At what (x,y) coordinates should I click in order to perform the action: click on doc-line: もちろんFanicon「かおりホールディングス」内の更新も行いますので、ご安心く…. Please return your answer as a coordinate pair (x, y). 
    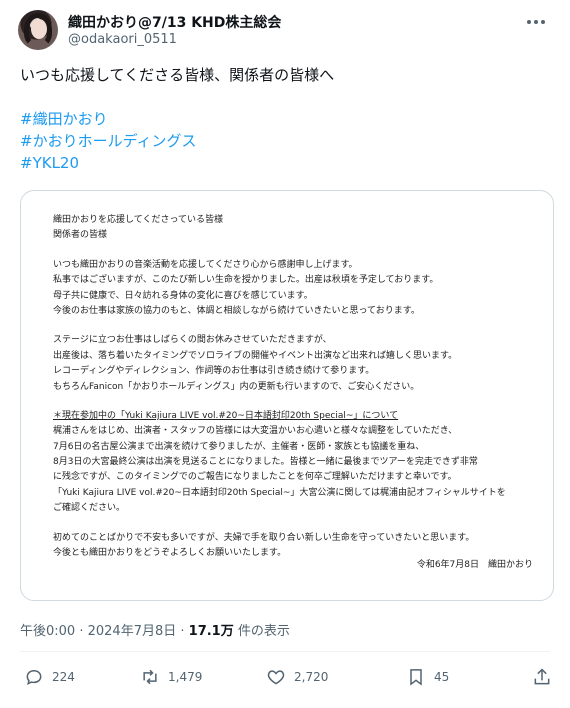
    Looking at the image, I should click on (236, 386).